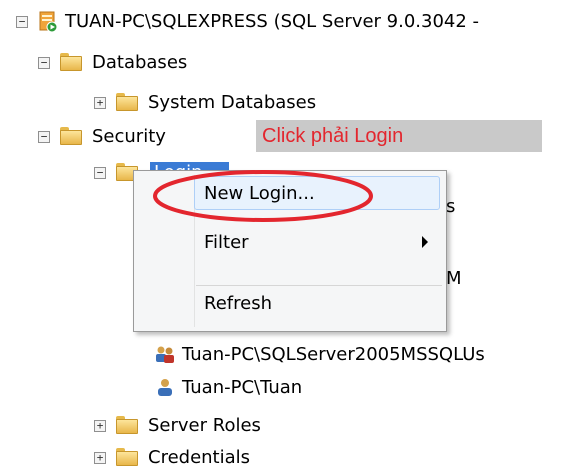  Describe the element at coordinates (333, 354) in the screenshot. I see `user-1-label: Tuan-PC\SQLServer2005MSSQLUs` at that location.